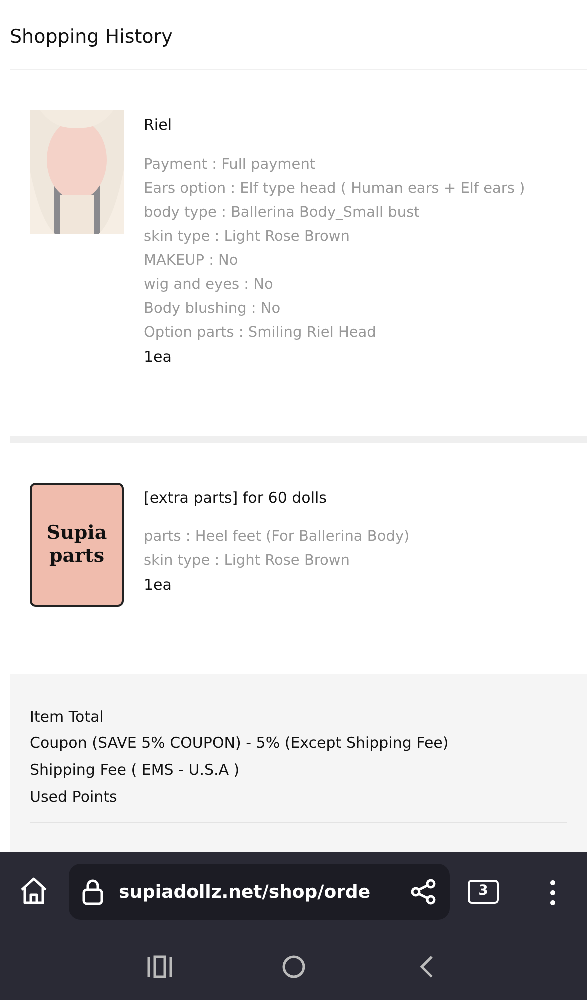 This screenshot has width=587, height=1000. Describe the element at coordinates (160, 967) in the screenshot. I see `recent-apps-icon` at that location.